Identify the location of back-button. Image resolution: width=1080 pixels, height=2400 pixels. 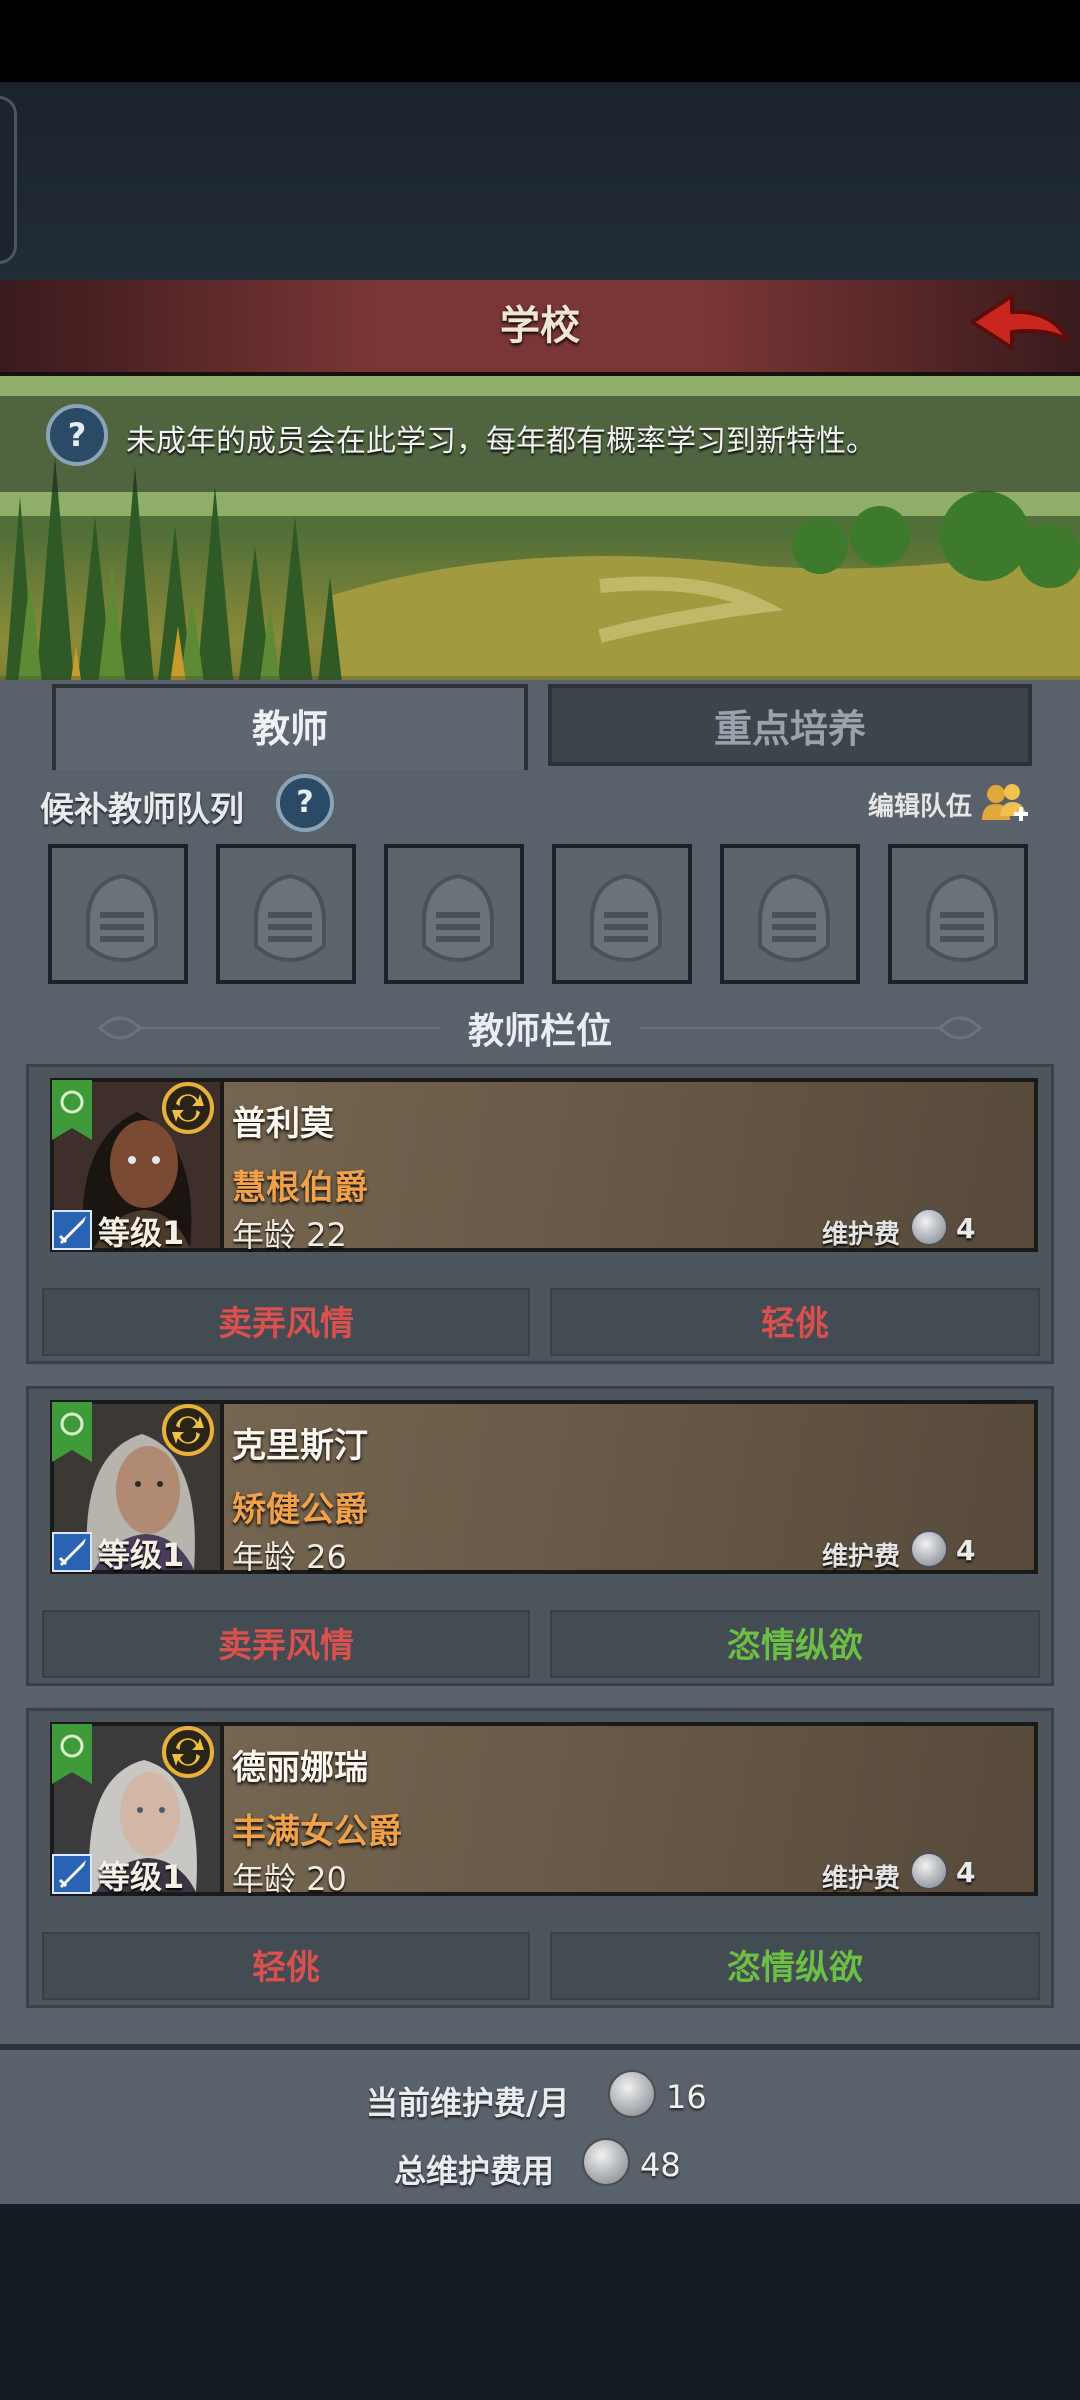
(1021, 326).